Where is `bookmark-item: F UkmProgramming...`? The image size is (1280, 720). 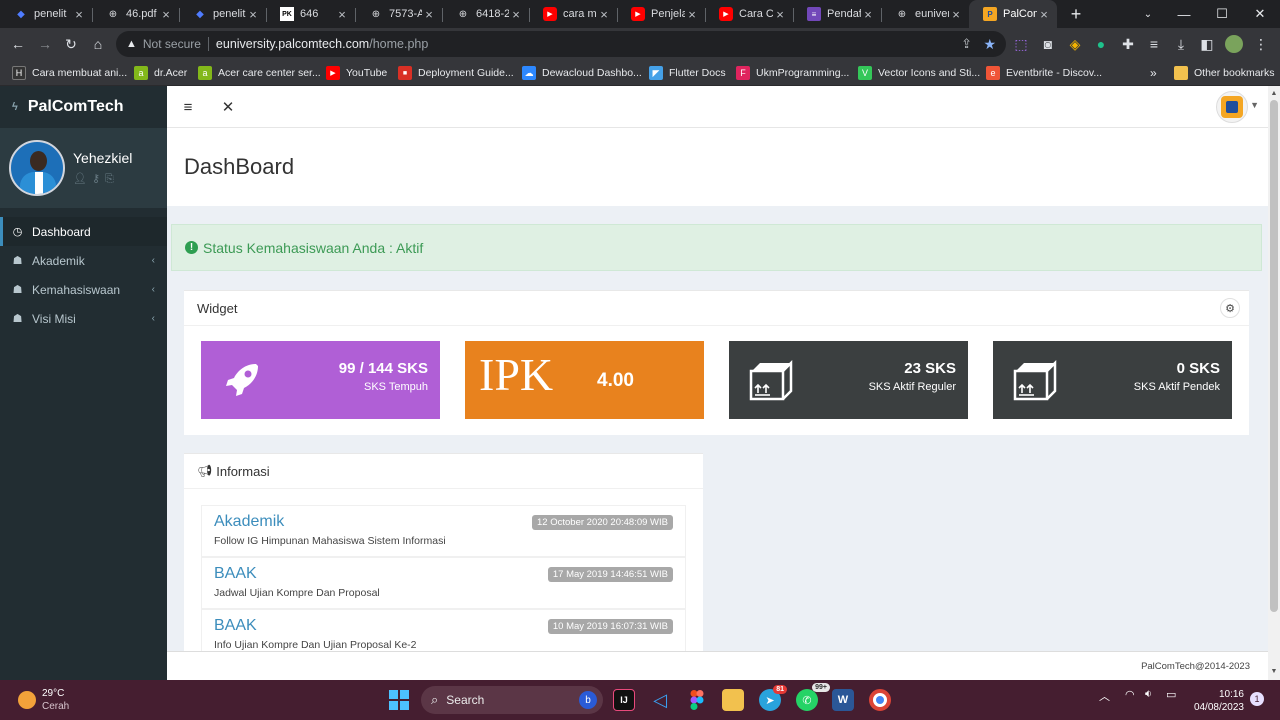
bookmark-item: F UkmProgramming... is located at coordinates (792, 73).